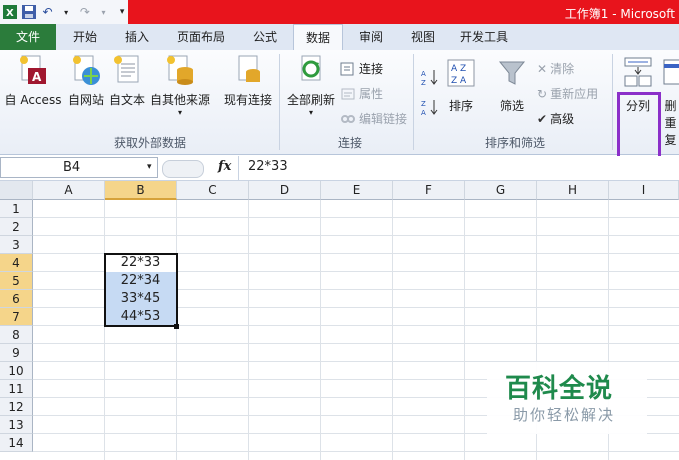  What do you see at coordinates (501, 190) in the screenshot?
I see `column-header-g: G` at bounding box center [501, 190].